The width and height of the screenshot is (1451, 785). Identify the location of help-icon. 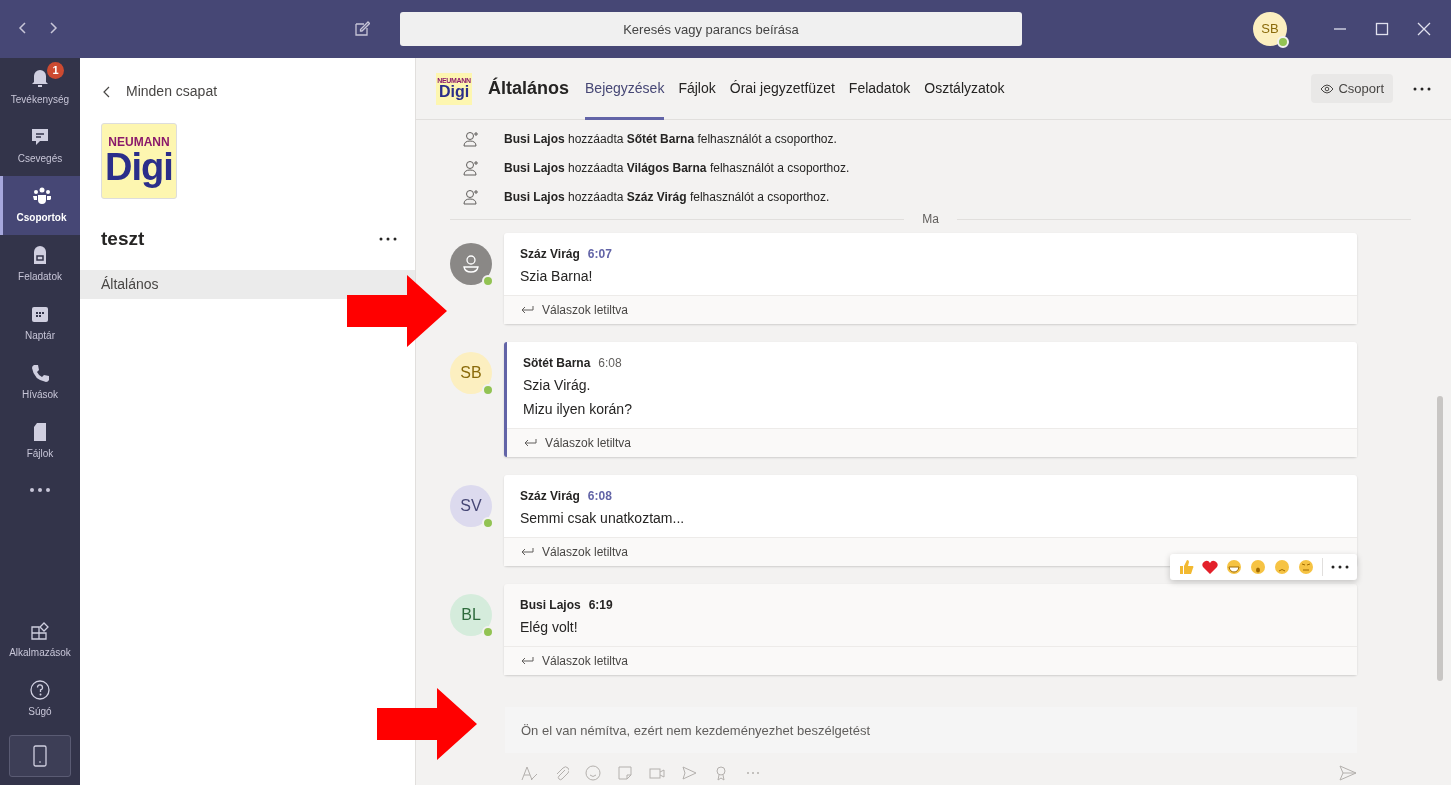
(40, 690).